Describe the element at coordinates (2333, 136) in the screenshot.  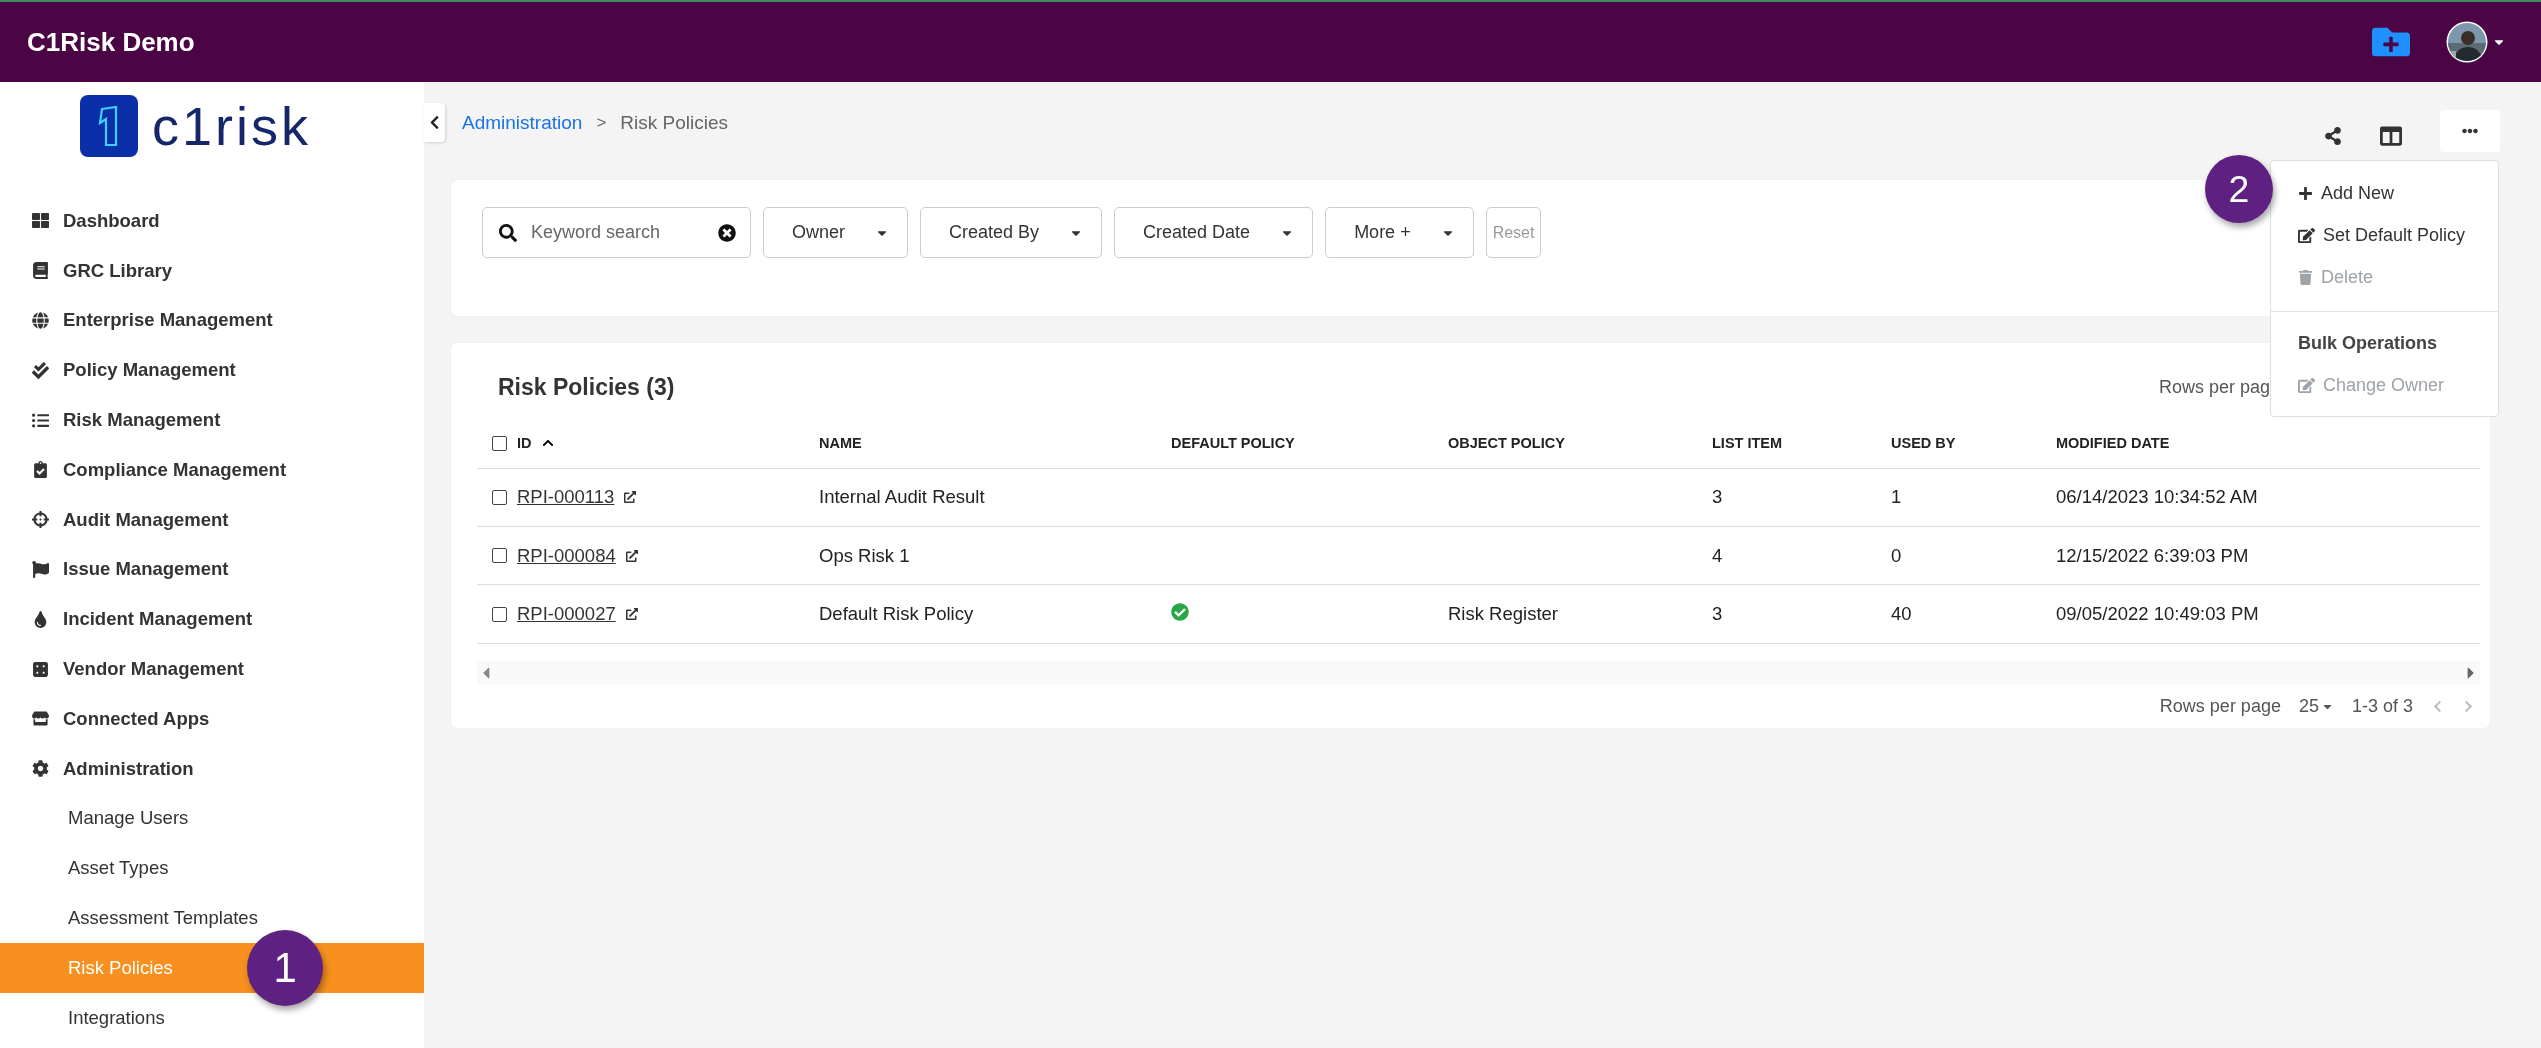
I see `share-icon` at that location.